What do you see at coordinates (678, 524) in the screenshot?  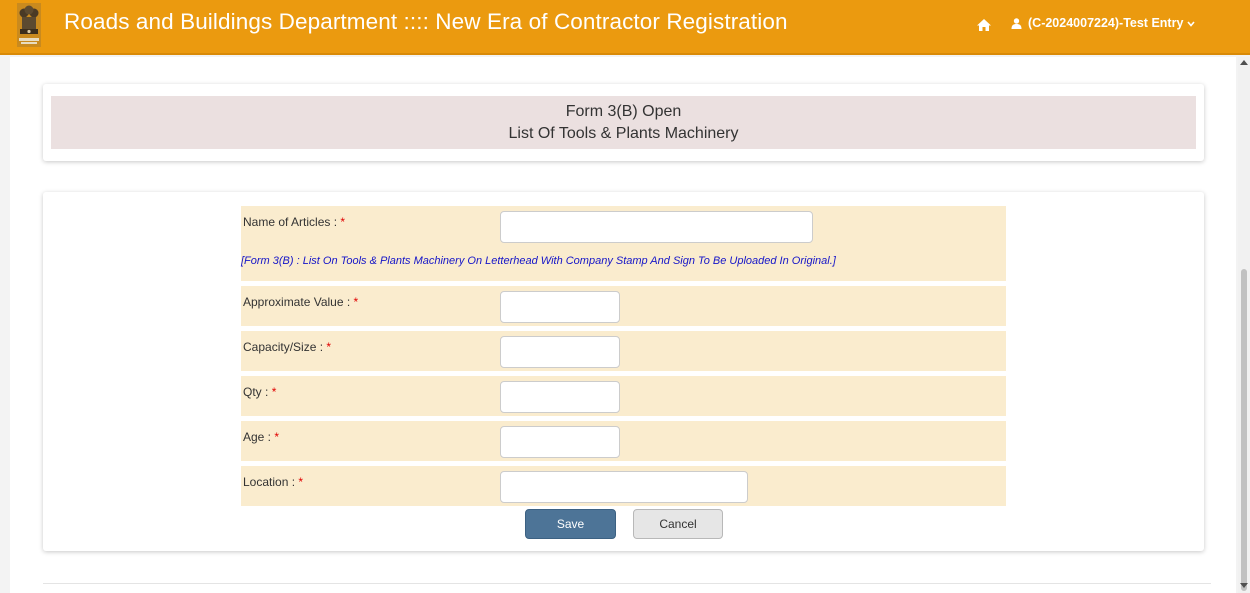 I see `cancel-button: Cancel` at bounding box center [678, 524].